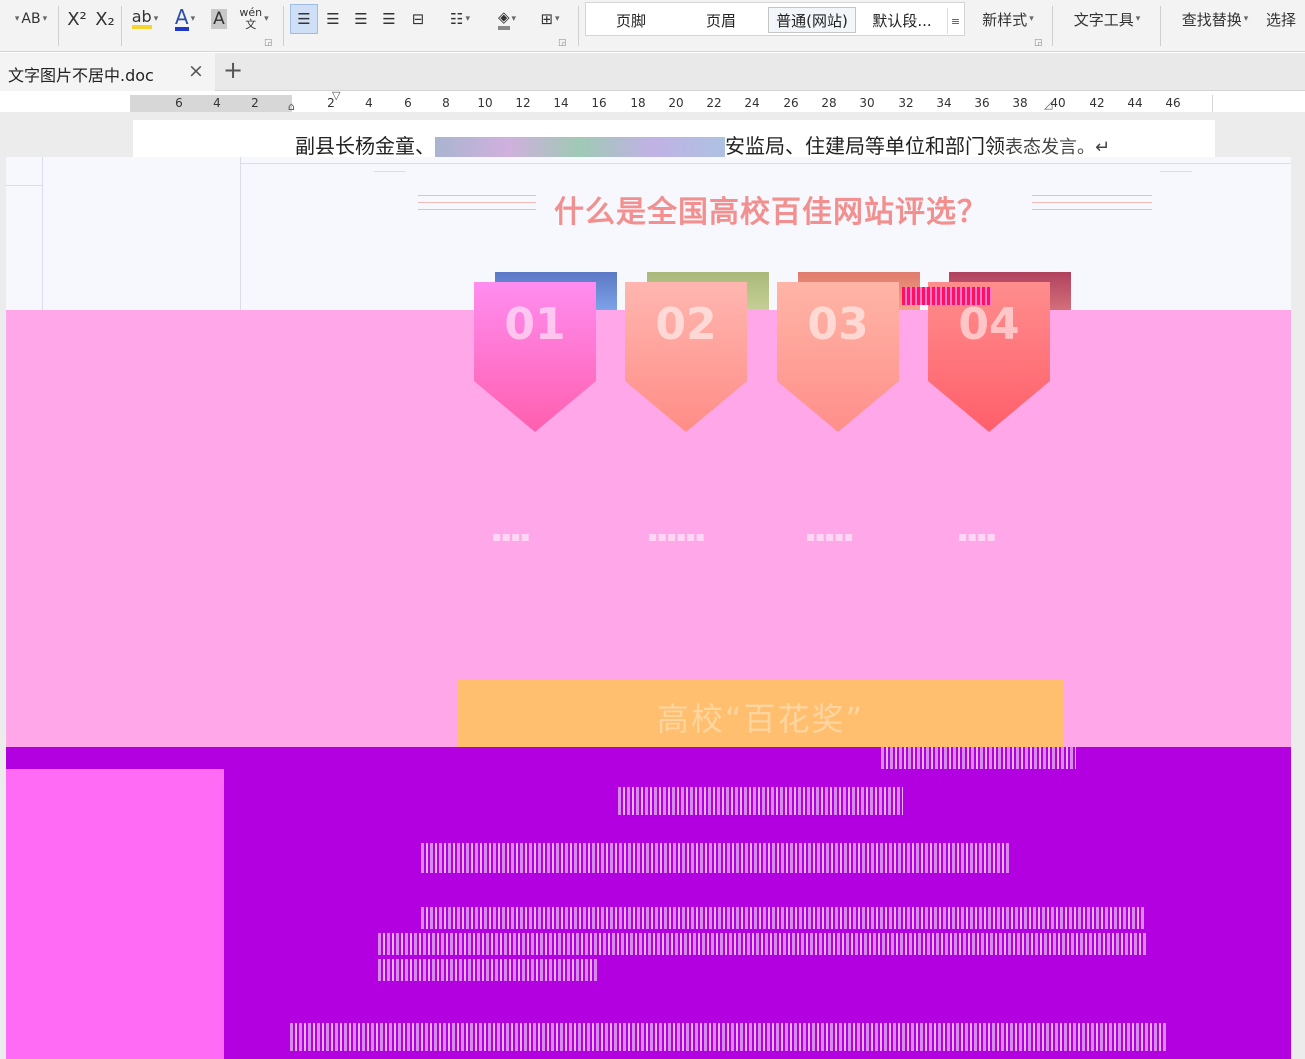  Describe the element at coordinates (906, 103) in the screenshot. I see `ruler-number: 32` at that location.